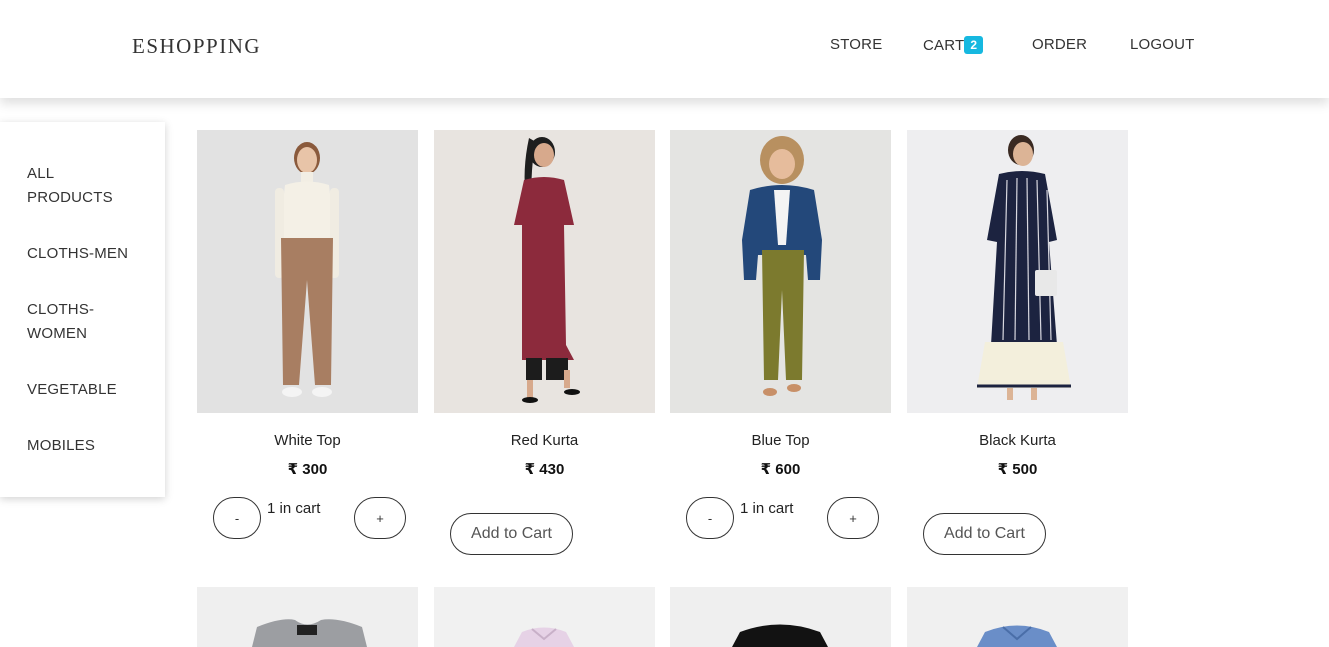  Describe the element at coordinates (61, 309) in the screenshot. I see `sidebar-item-label: CLOTHS-` at that location.